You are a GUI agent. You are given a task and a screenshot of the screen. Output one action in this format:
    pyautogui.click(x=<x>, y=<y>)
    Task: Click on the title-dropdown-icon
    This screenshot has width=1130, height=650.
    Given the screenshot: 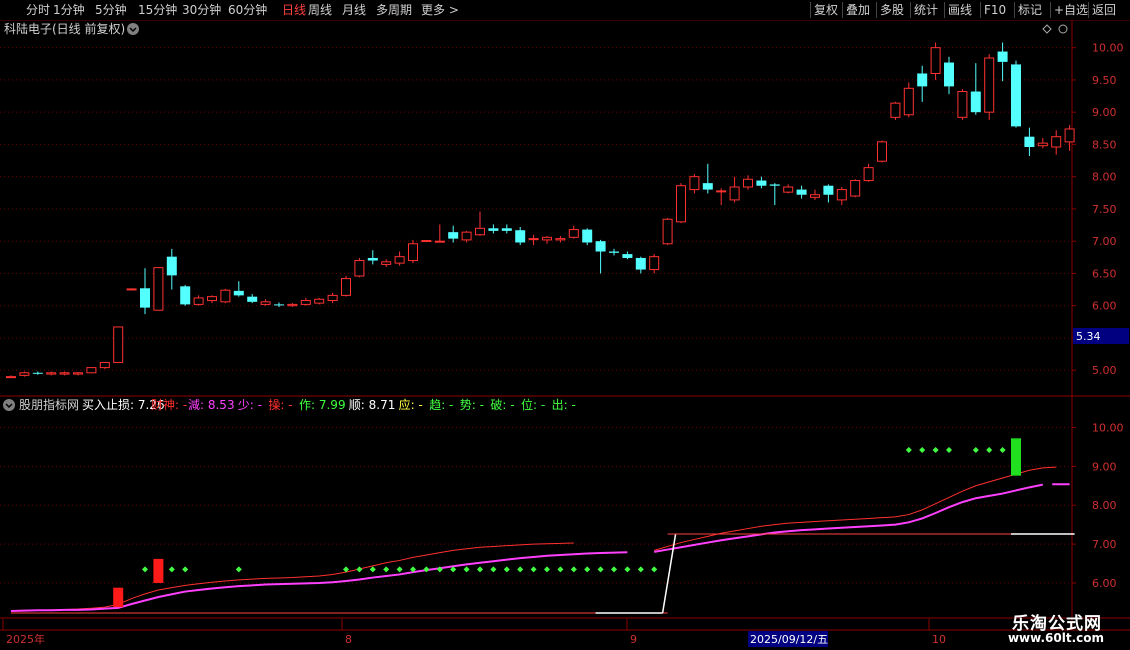 What is the action you would take?
    pyautogui.click(x=133, y=29)
    